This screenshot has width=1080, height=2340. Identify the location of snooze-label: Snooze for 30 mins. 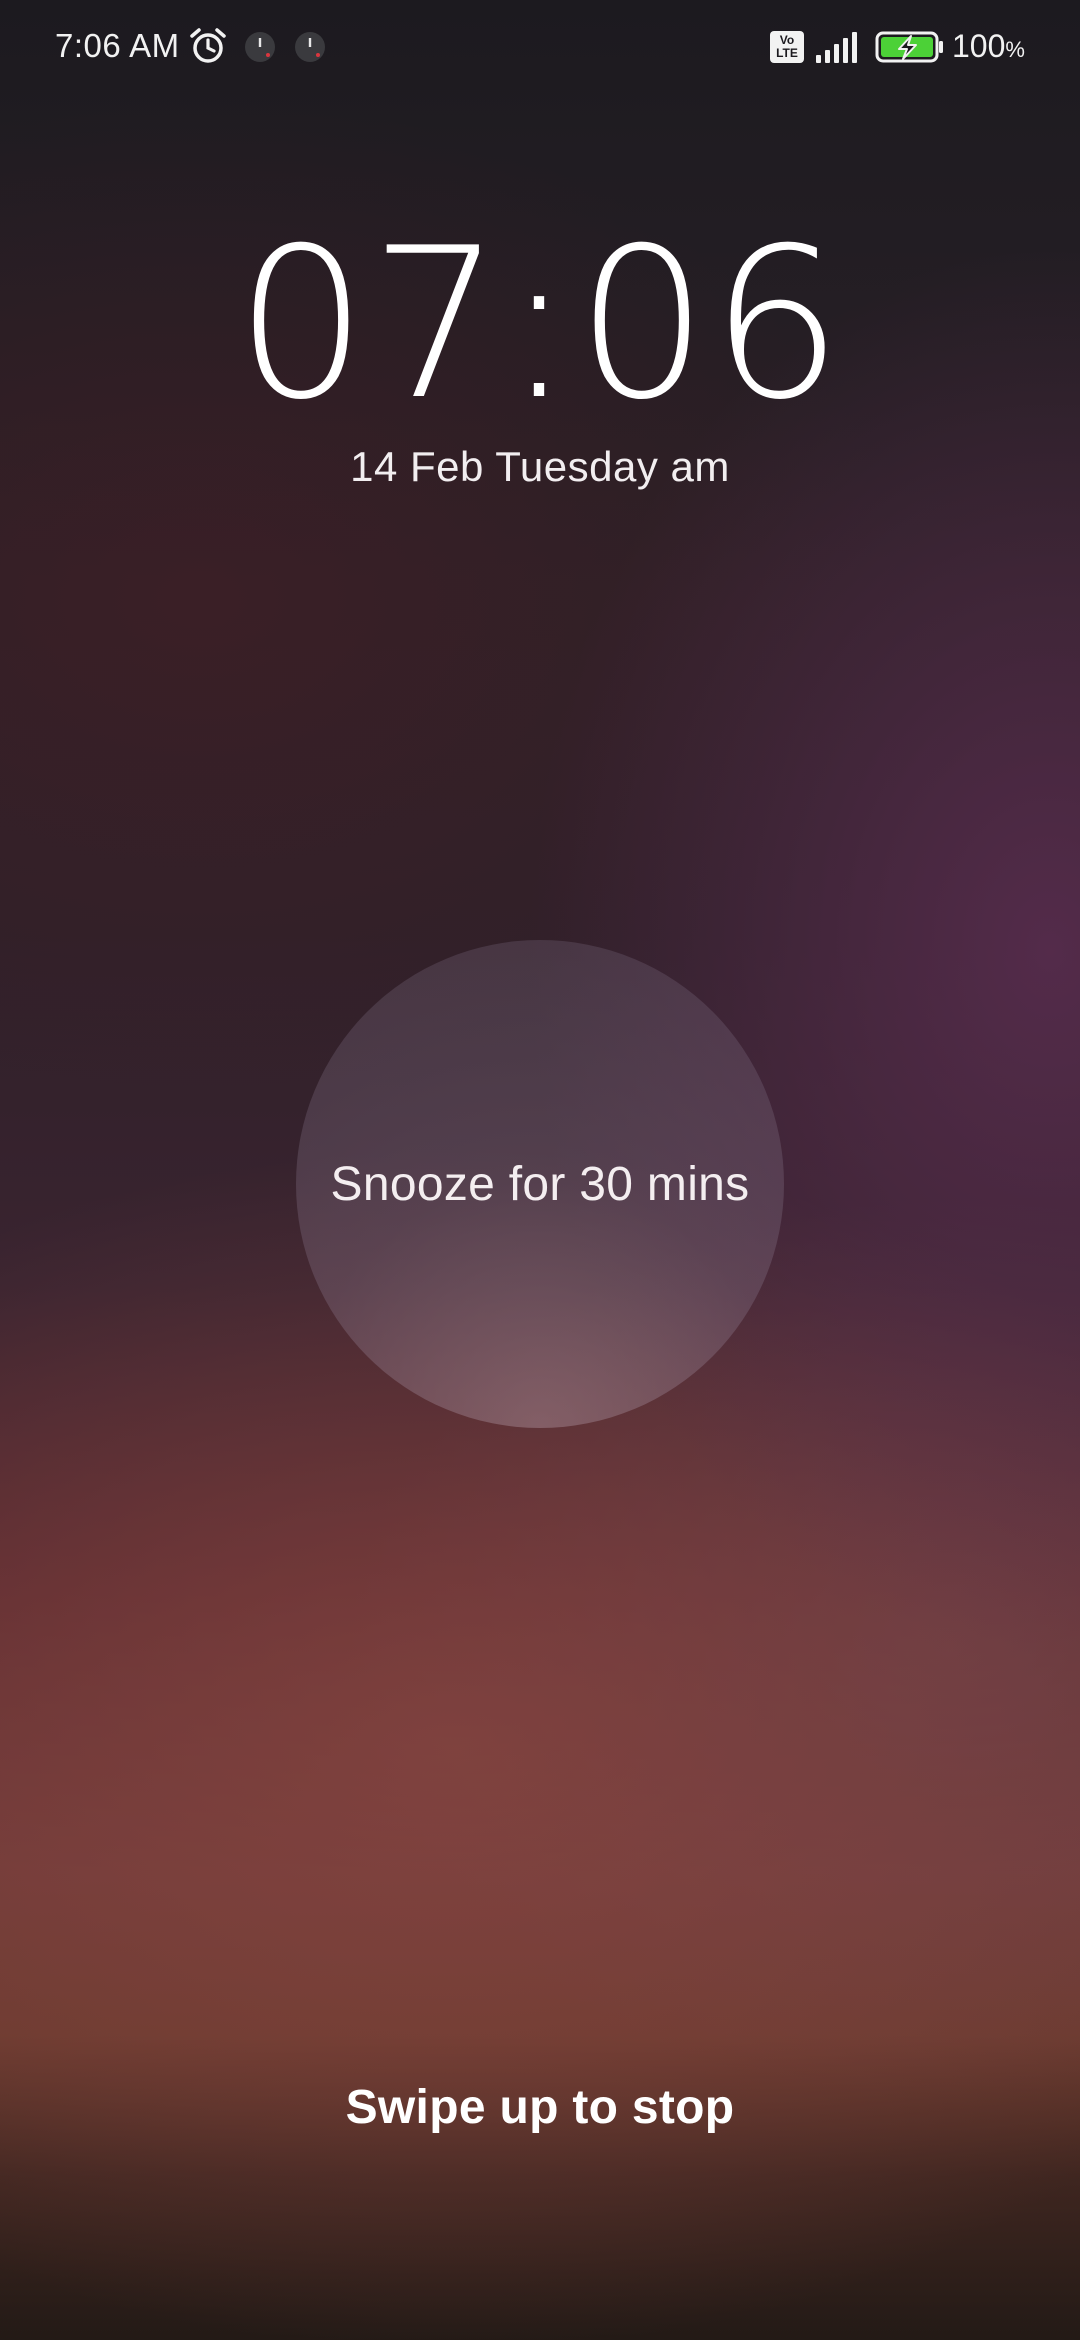
(540, 1184).